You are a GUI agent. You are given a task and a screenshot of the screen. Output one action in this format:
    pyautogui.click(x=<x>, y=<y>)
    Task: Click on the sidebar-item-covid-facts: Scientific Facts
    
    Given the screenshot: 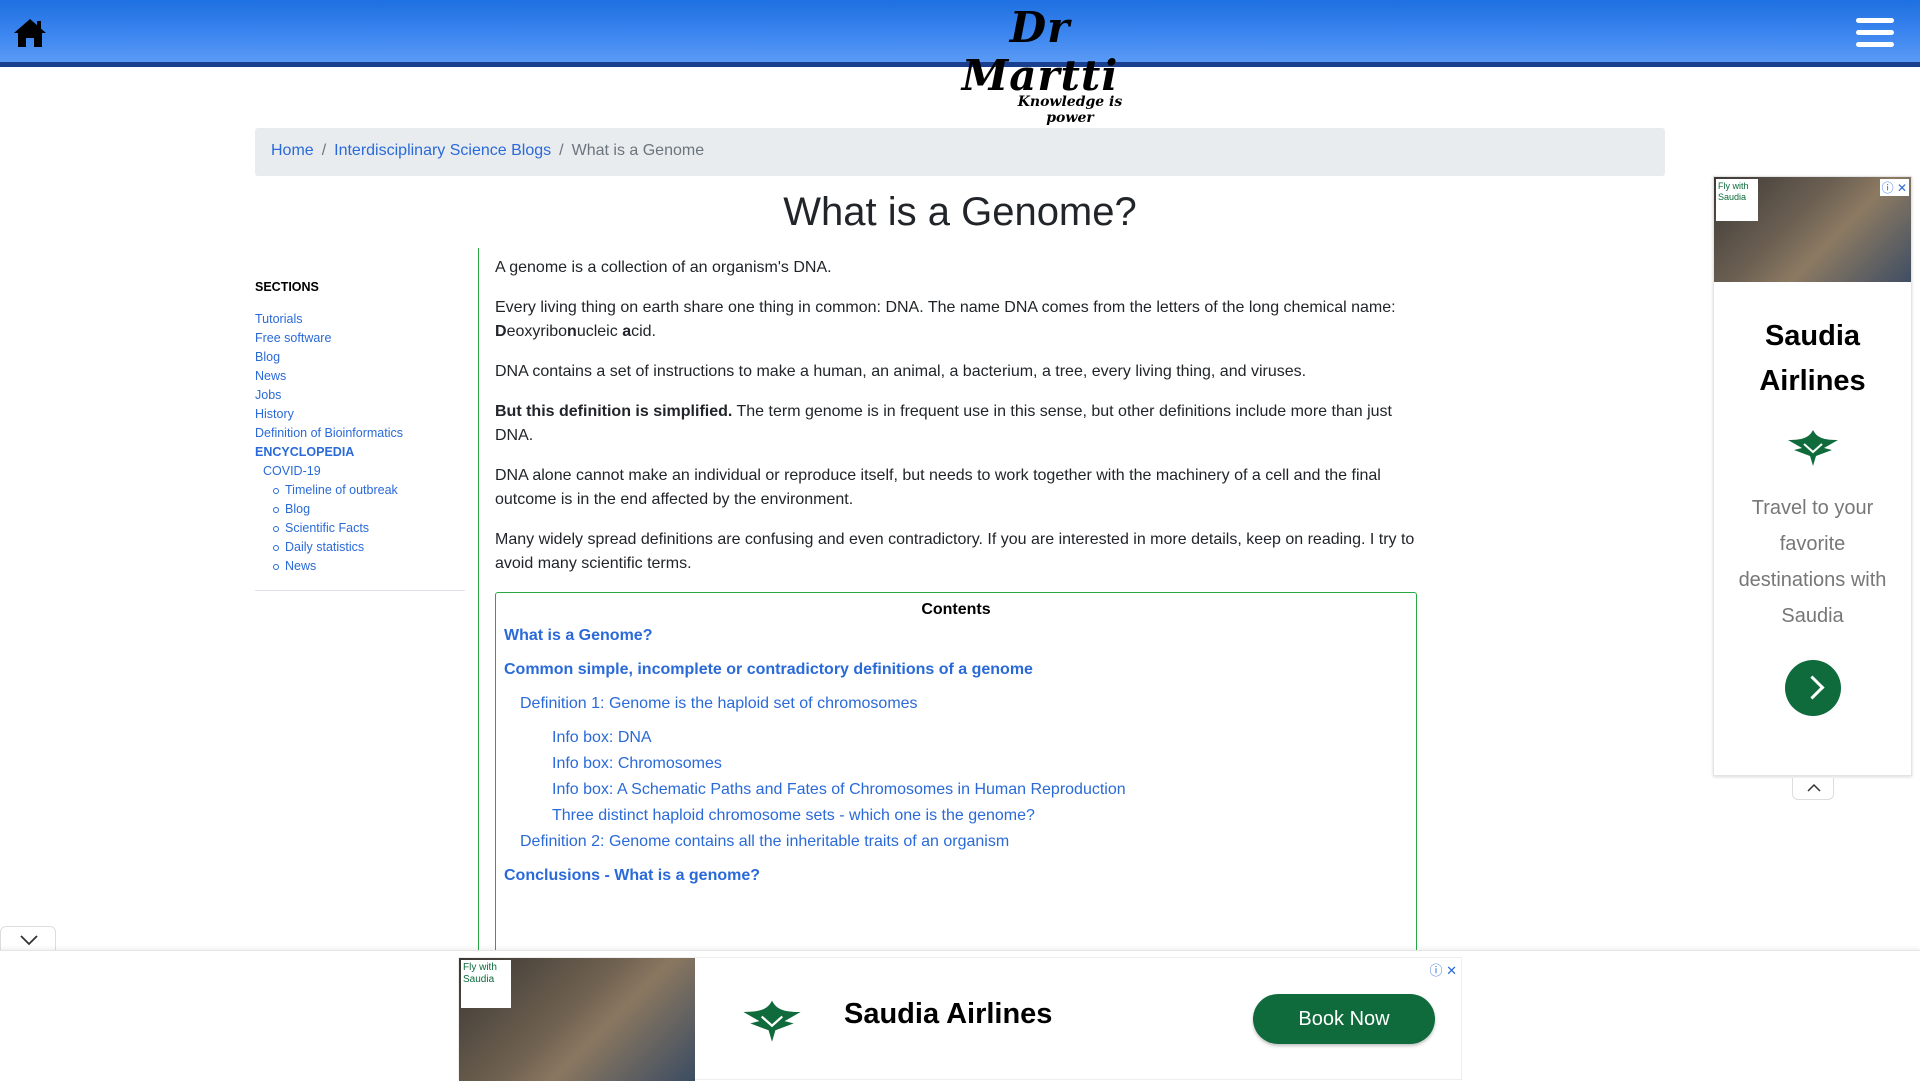 What is the action you would take?
    pyautogui.click(x=360, y=528)
    